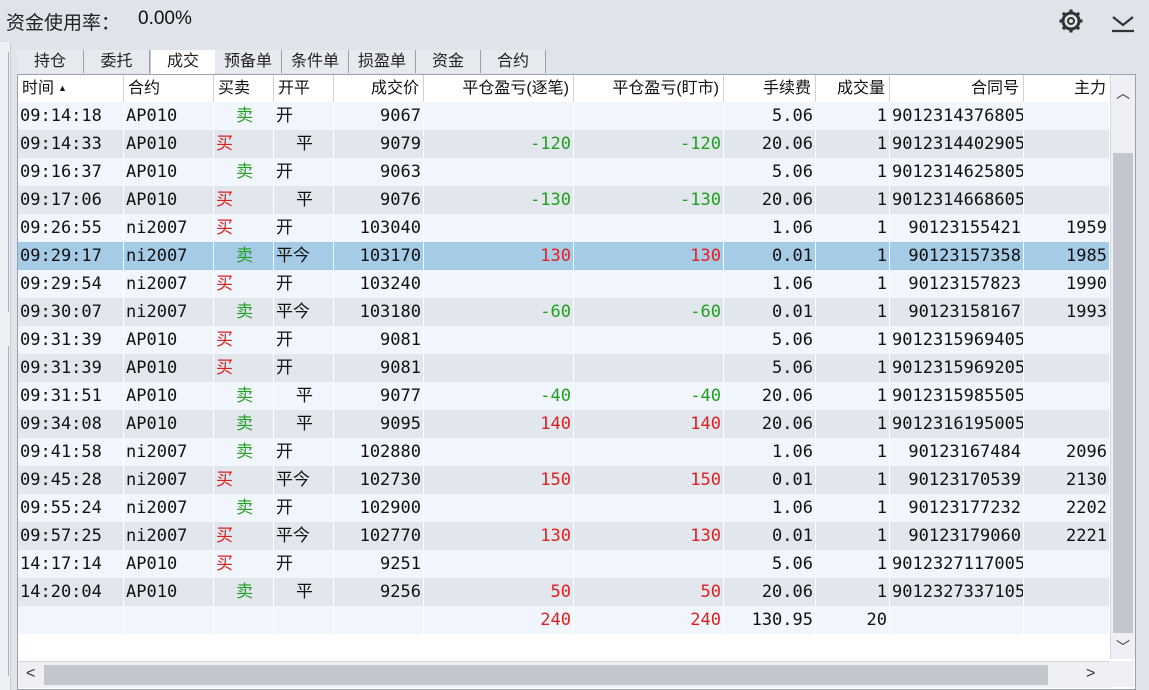 Image resolution: width=1149 pixels, height=690 pixels. What do you see at coordinates (165, 18) in the screenshot?
I see `fund-usage-value: 0.00%` at bounding box center [165, 18].